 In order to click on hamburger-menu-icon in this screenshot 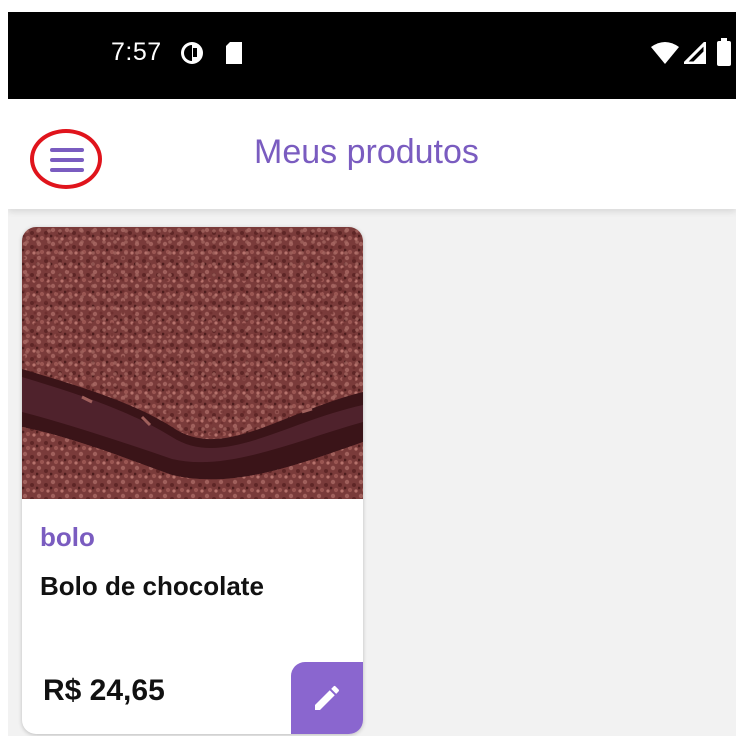, I will do `click(67, 160)`.